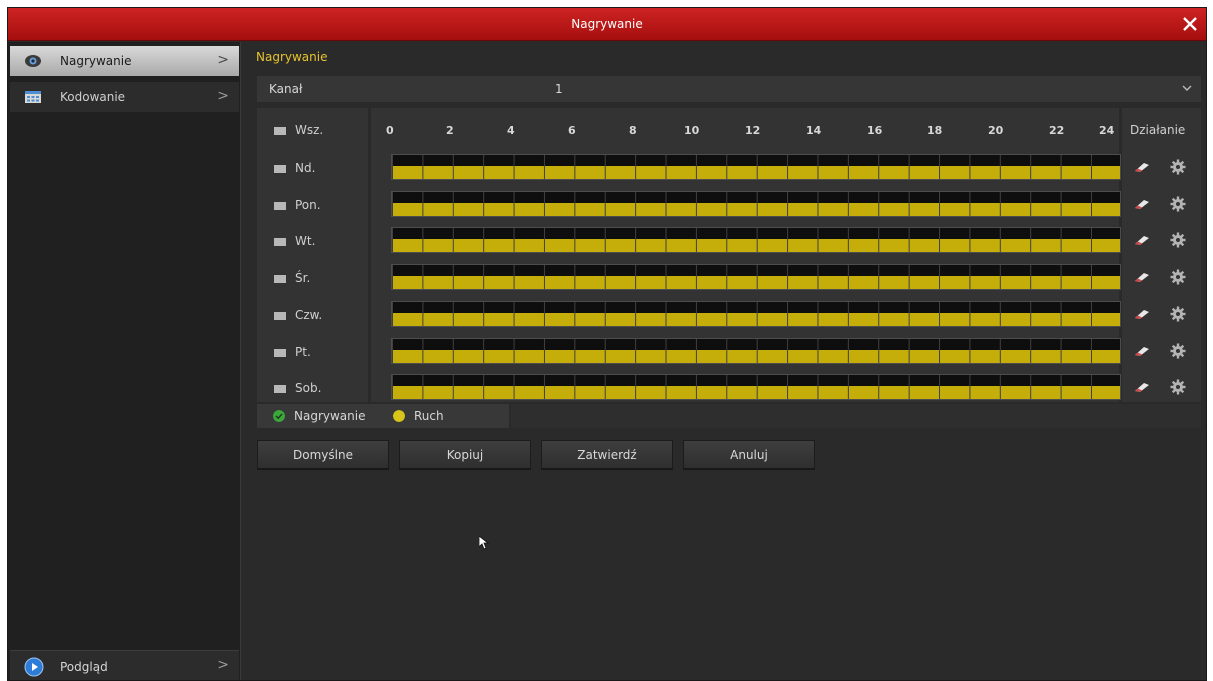 The height and width of the screenshot is (681, 1213). I want to click on play-circle-icon, so click(34, 667).